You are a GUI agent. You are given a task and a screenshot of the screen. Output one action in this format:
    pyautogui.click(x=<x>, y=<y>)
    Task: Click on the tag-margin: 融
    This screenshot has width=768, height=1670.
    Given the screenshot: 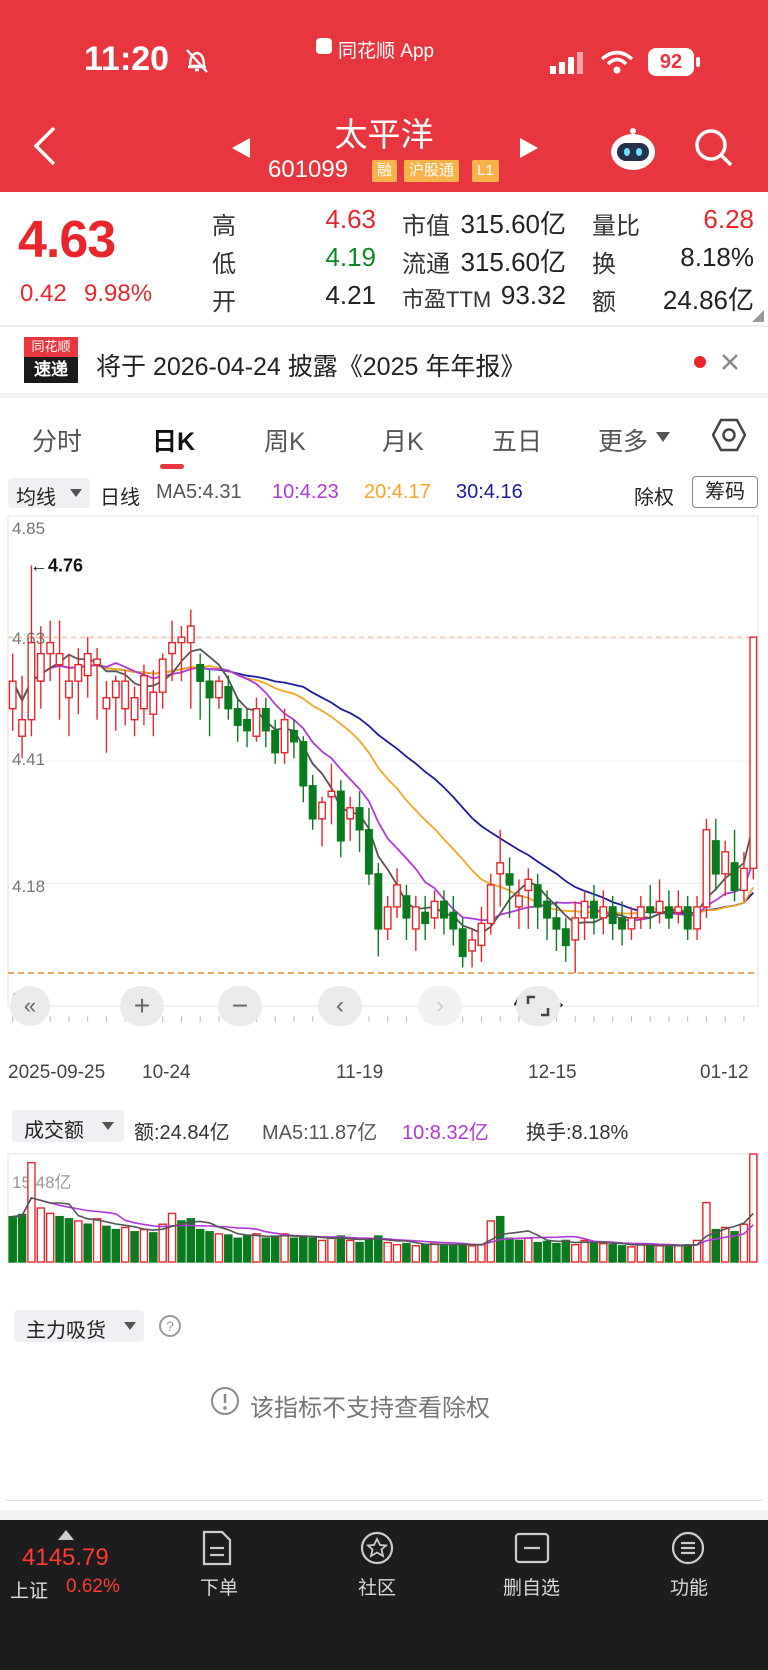 What is the action you would take?
    pyautogui.click(x=385, y=171)
    